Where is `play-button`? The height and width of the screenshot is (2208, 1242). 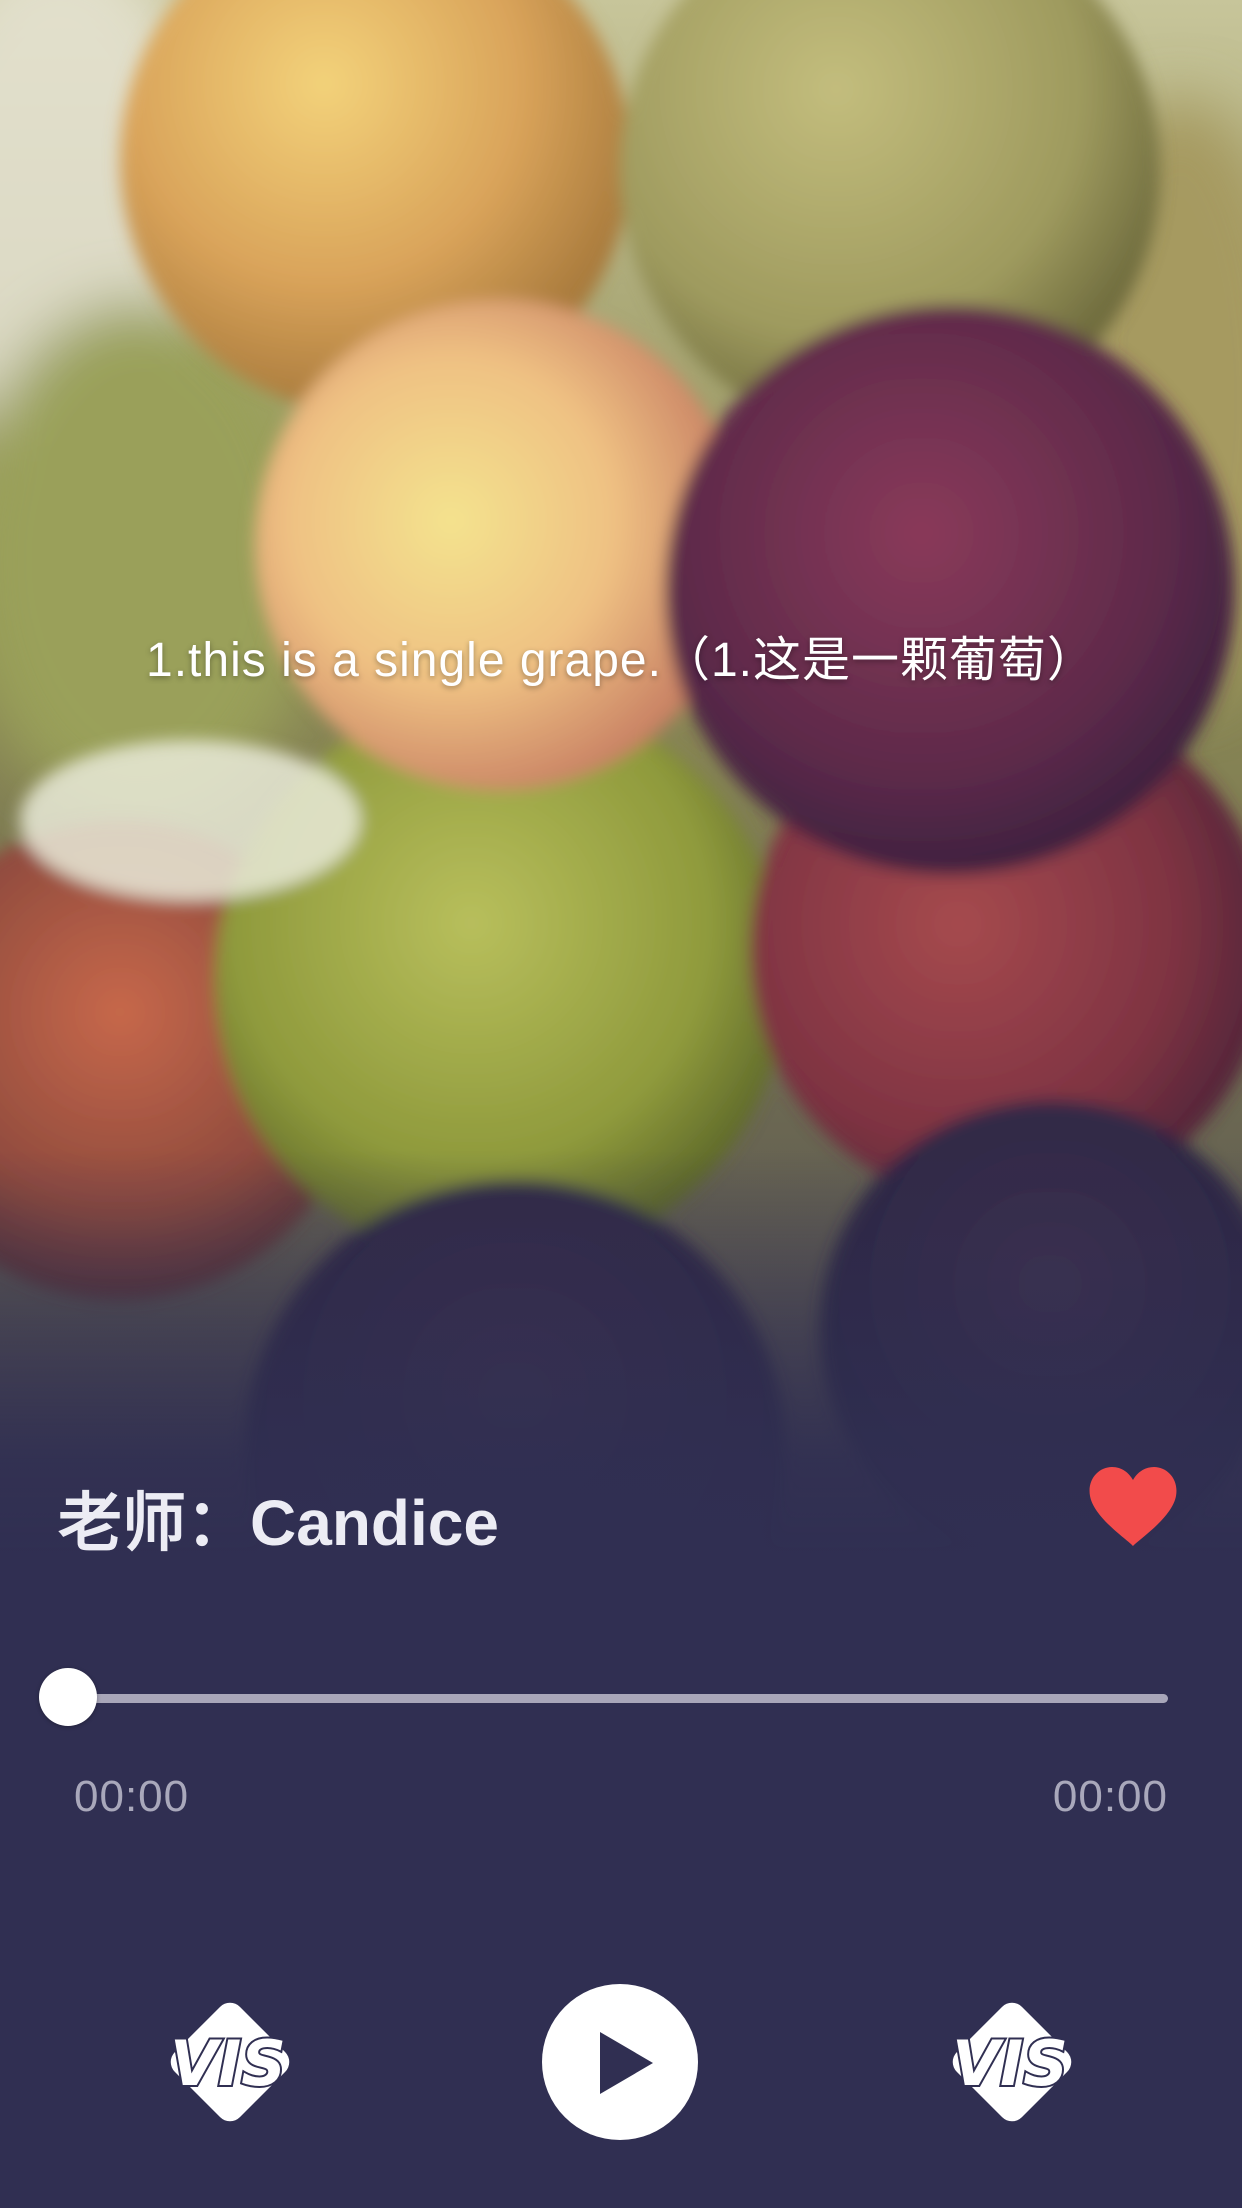 play-button is located at coordinates (620, 2062).